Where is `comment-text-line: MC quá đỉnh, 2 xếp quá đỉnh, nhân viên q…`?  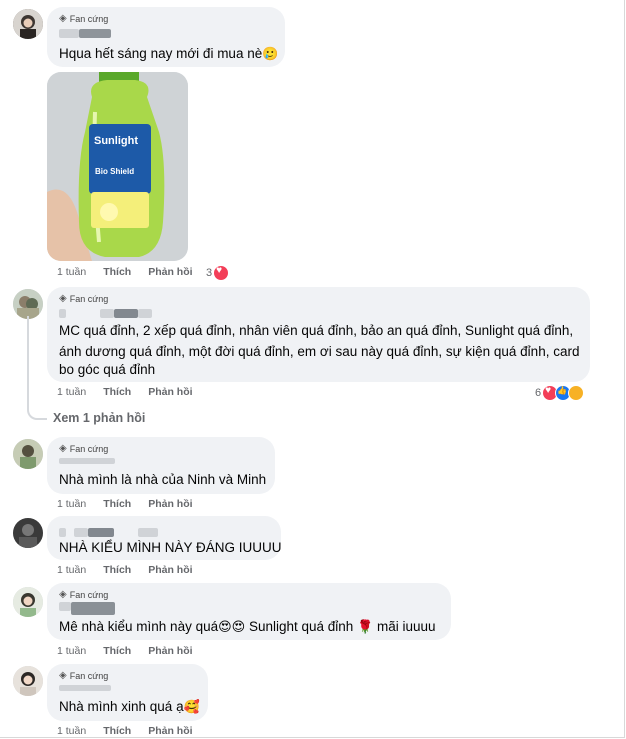 comment-text-line: MC quá đỉnh, 2 xếp quá đỉnh, nhân viên q… is located at coordinates (316, 330).